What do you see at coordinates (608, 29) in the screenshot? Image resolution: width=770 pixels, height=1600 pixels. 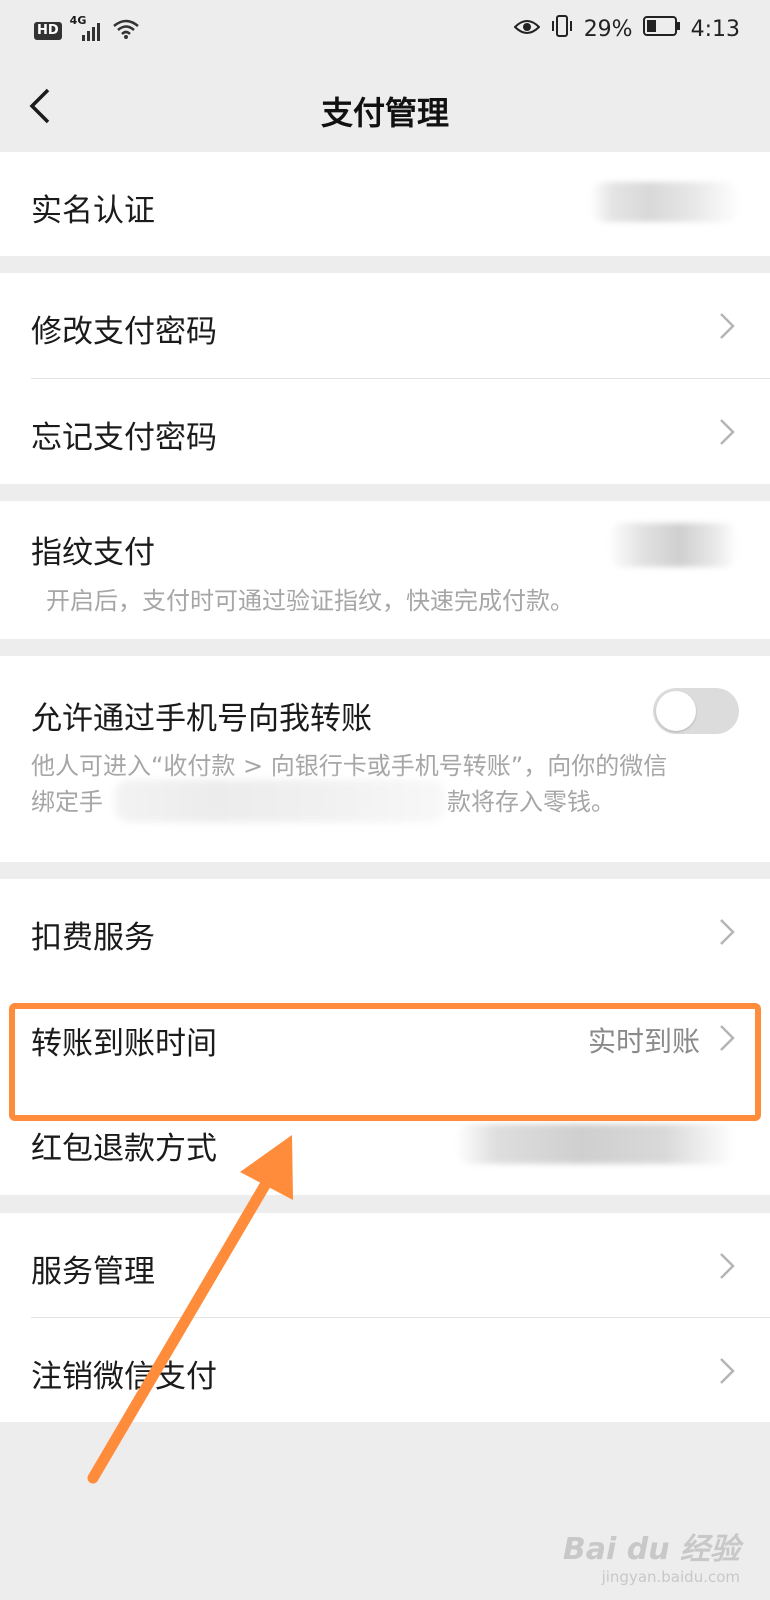 I see `battery-percent: 29%` at bounding box center [608, 29].